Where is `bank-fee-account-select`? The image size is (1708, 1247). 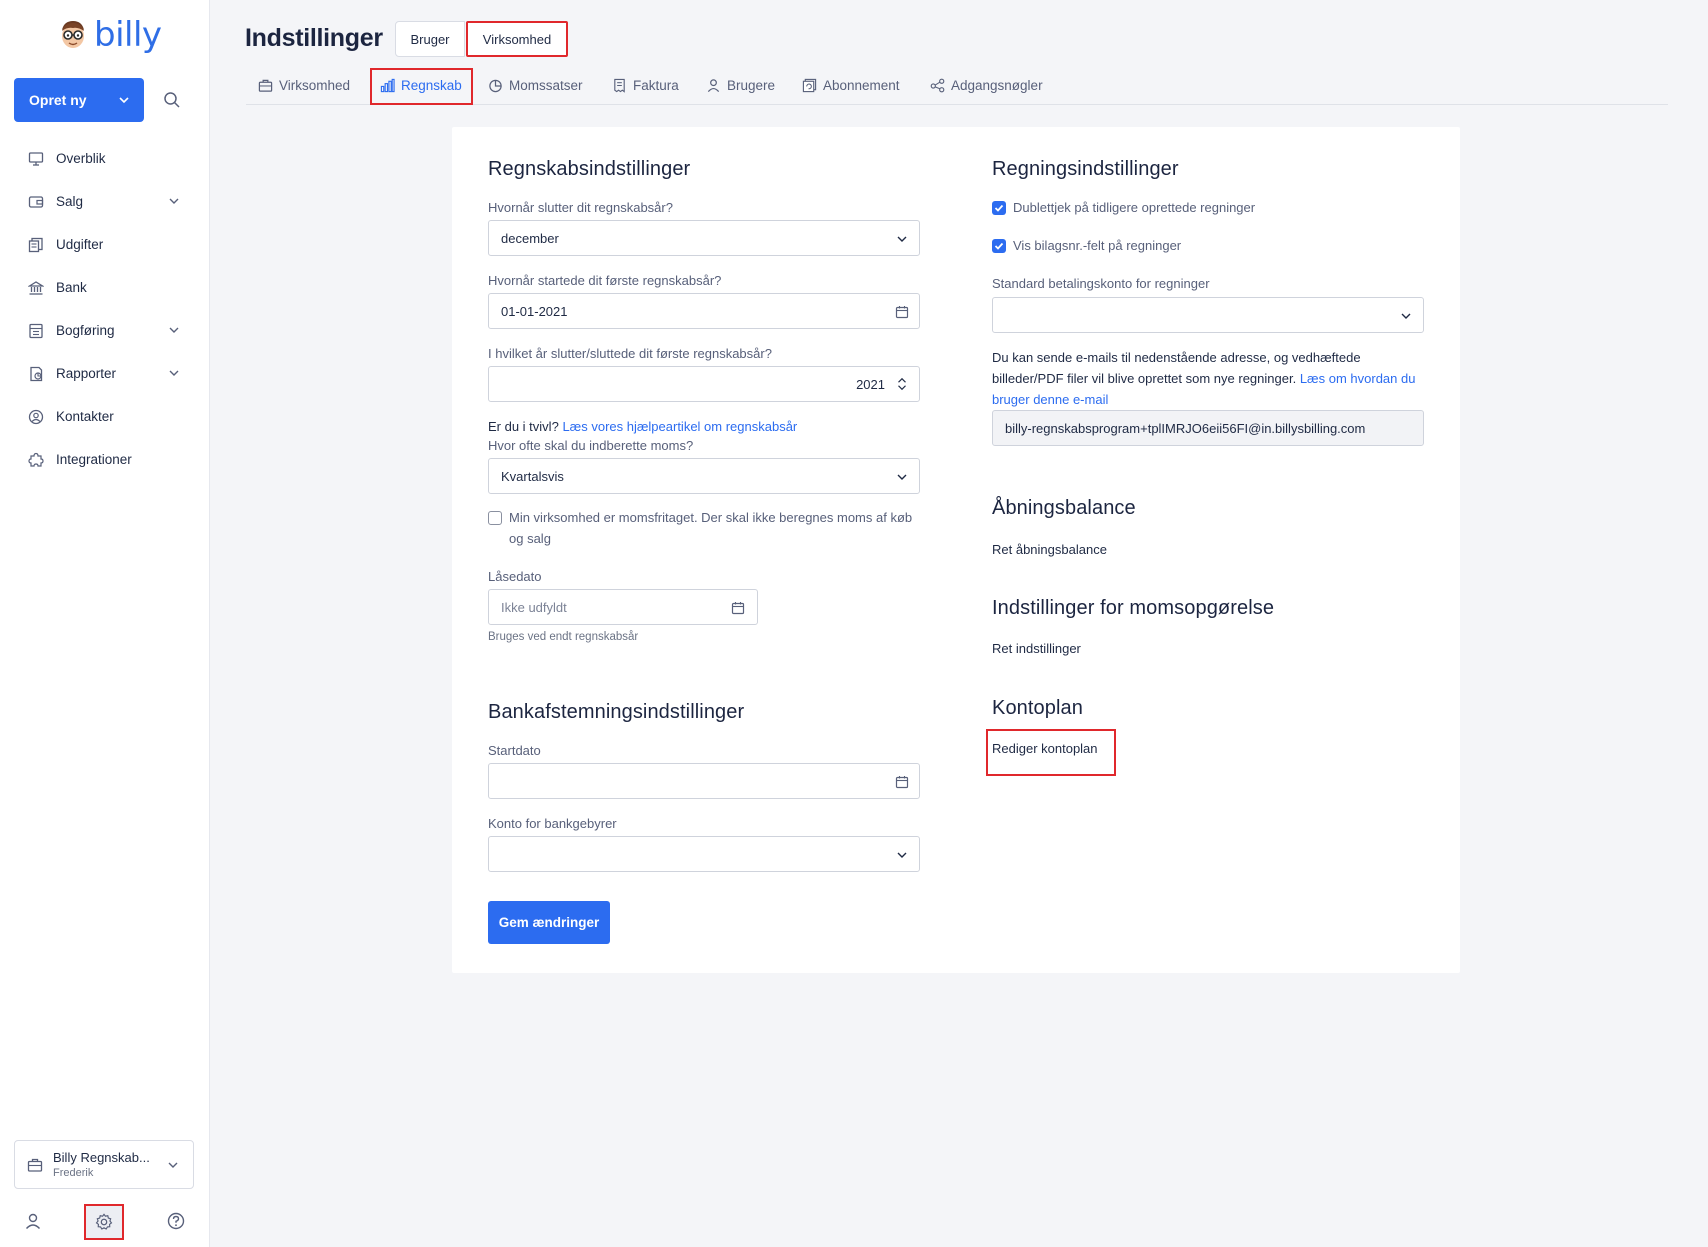 bank-fee-account-select is located at coordinates (704, 854).